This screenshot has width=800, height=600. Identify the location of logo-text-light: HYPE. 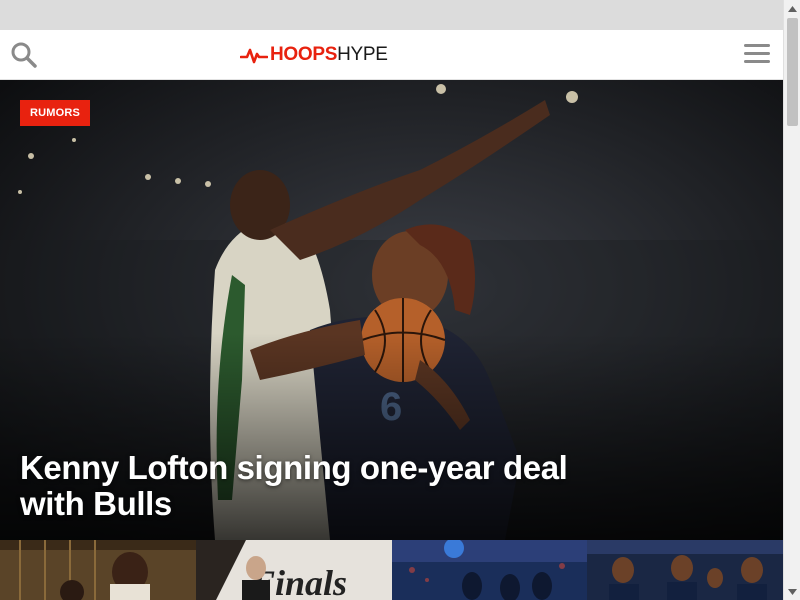
(362, 54).